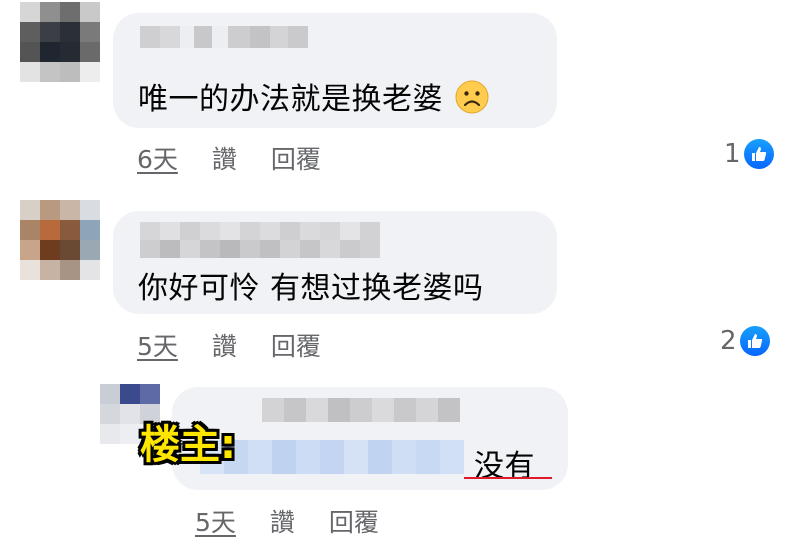 This screenshot has width=800, height=539. Describe the element at coordinates (361, 410) in the screenshot. I see `replier-name` at that location.